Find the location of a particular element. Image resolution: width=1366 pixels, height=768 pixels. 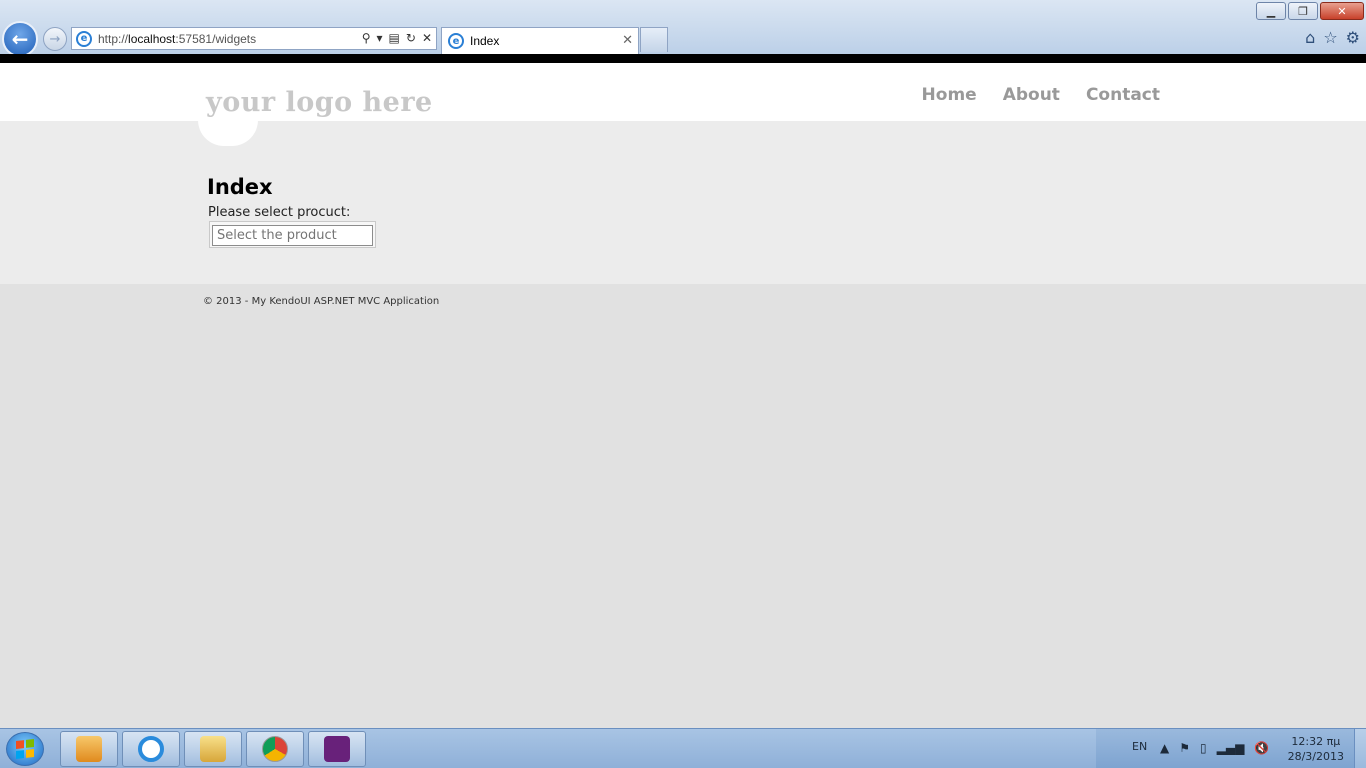

product-combobox is located at coordinates (292, 234).